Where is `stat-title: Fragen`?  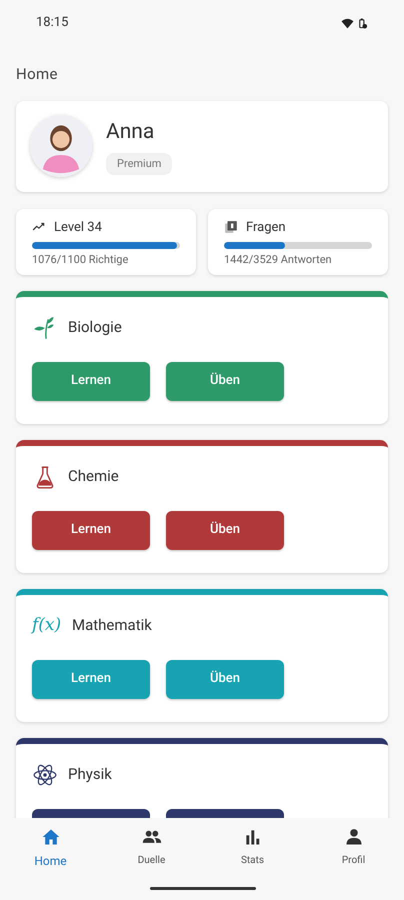
stat-title: Fragen is located at coordinates (266, 227).